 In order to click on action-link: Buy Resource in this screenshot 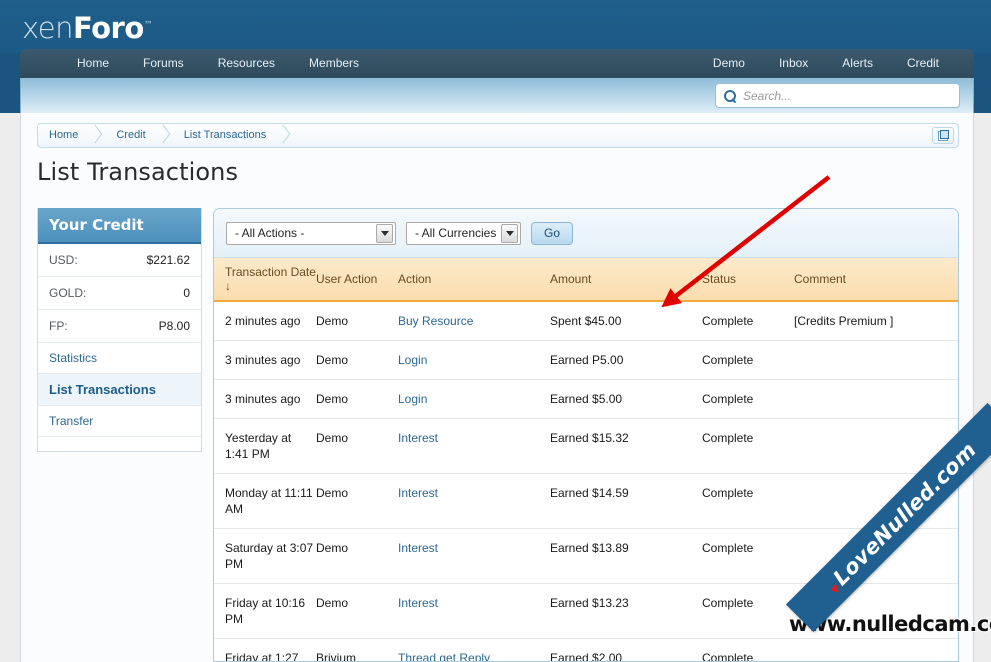, I will do `click(435, 321)`.